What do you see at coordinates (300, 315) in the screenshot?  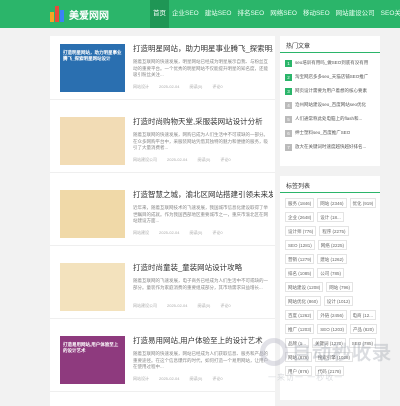 I see `tag-link: 百度 (1262)` at bounding box center [300, 315].